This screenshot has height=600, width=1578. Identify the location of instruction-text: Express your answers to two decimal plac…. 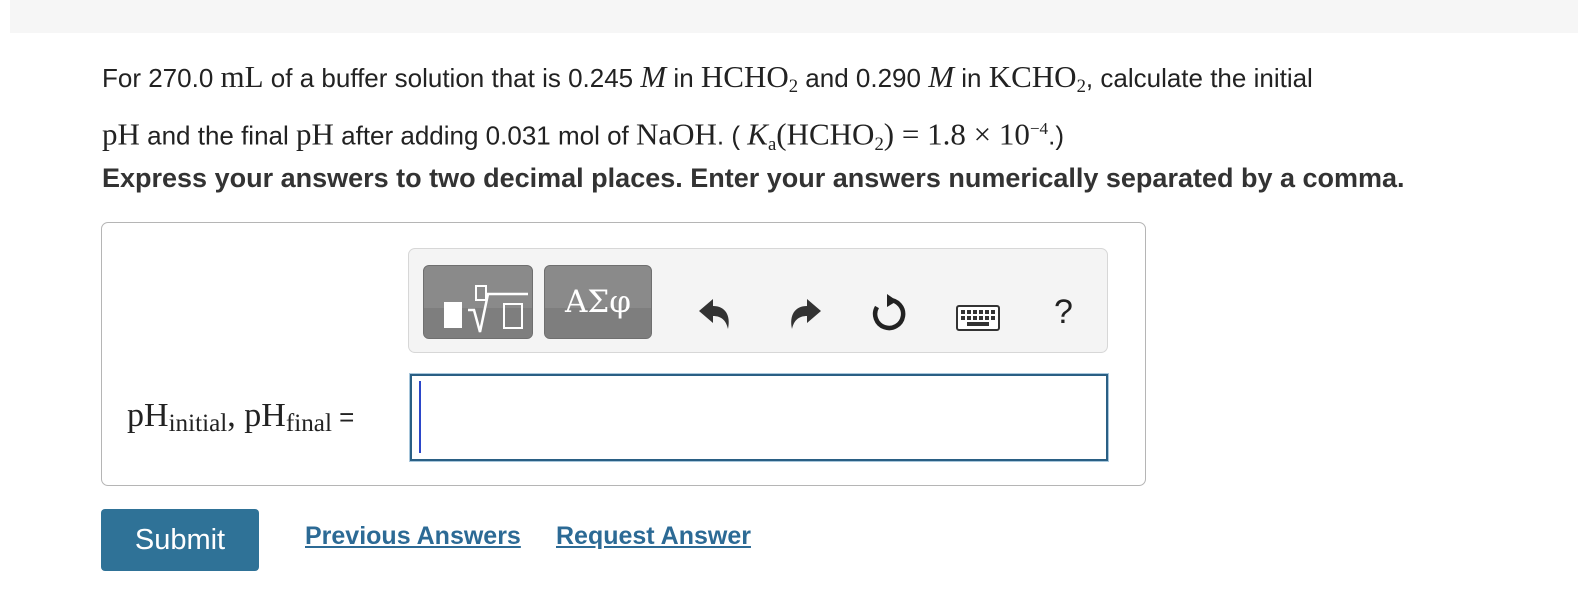
(753, 178).